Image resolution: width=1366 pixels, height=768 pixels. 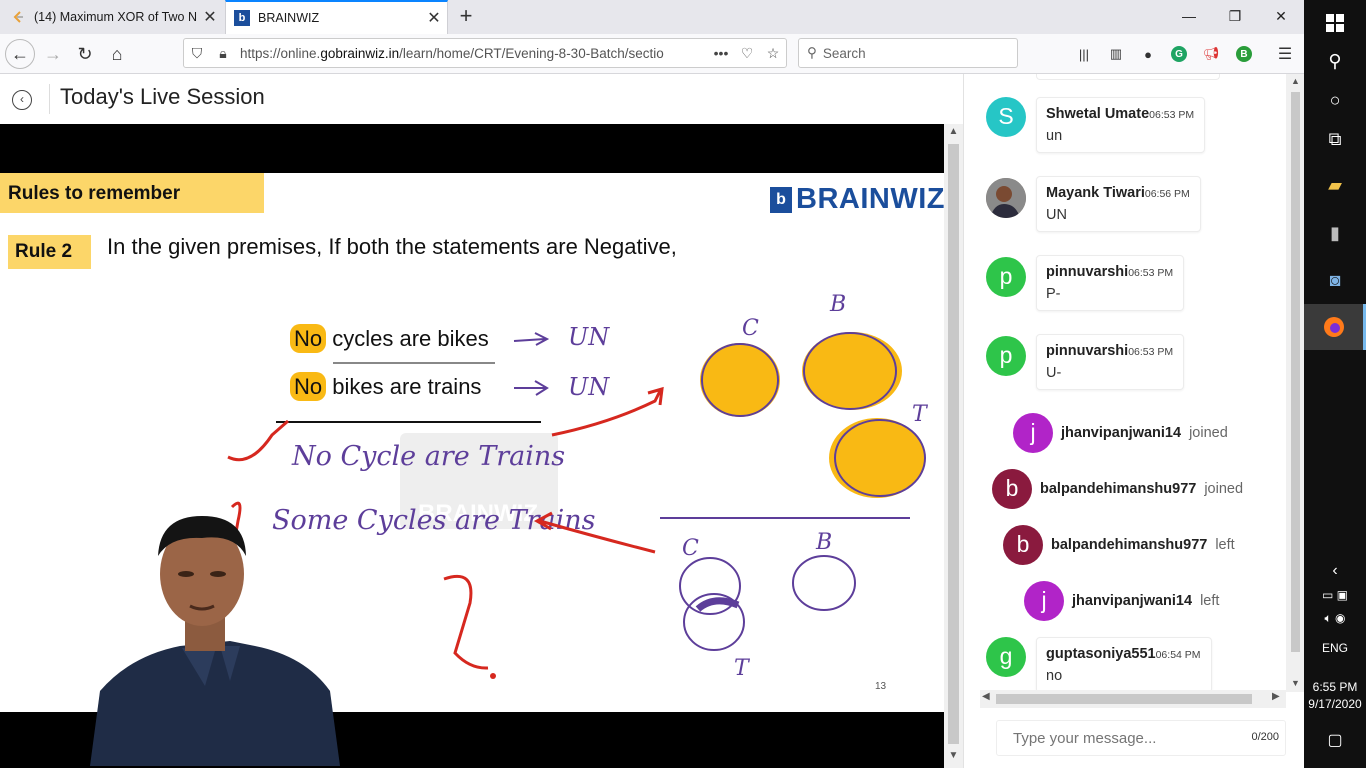 What do you see at coordinates (1335, 185) in the screenshot?
I see `file-explorer-icon: ▰` at bounding box center [1335, 185].